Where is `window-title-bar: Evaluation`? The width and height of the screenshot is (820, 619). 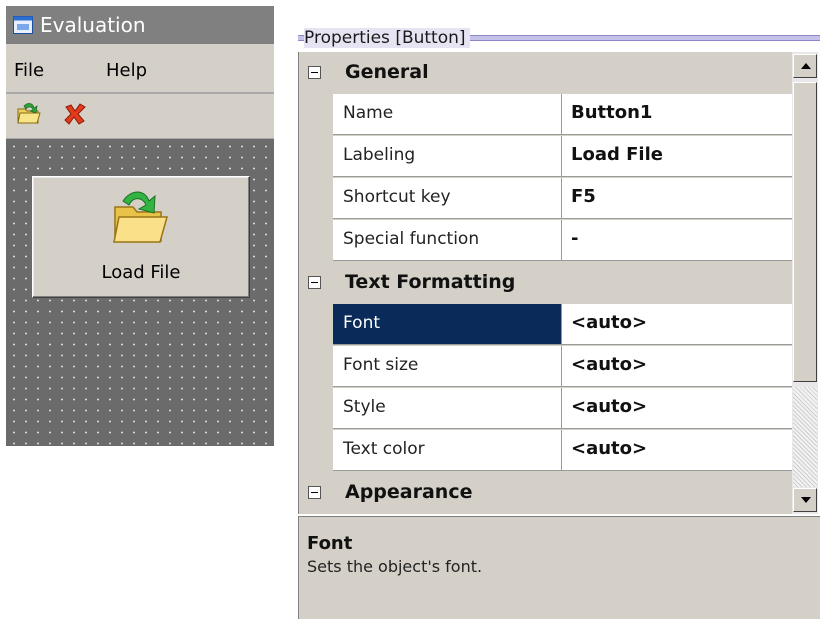
window-title-bar: Evaluation is located at coordinates (140, 25).